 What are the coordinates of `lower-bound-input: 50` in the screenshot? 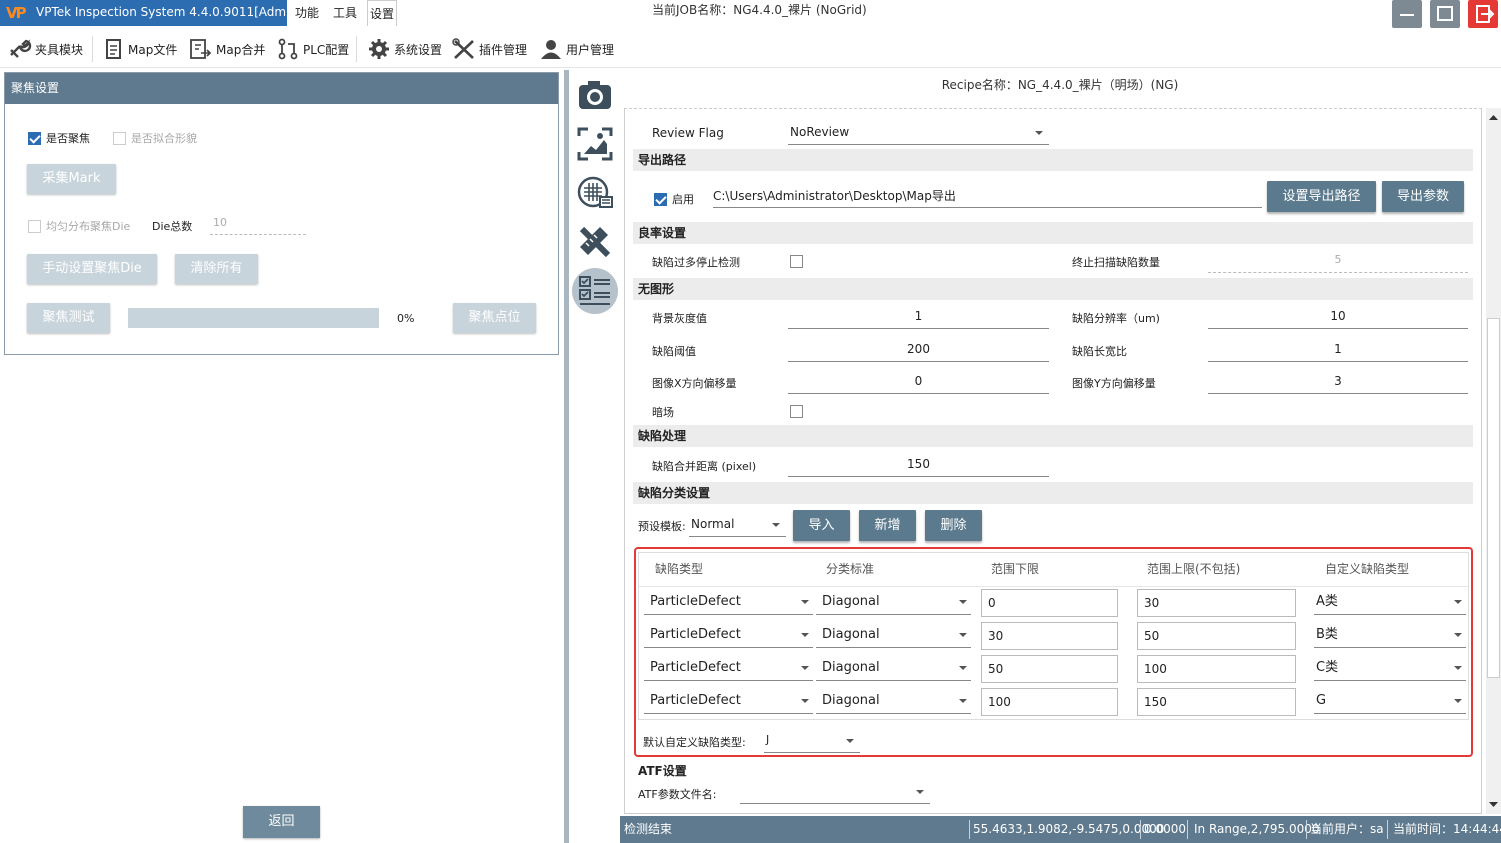 It's located at (1049, 669).